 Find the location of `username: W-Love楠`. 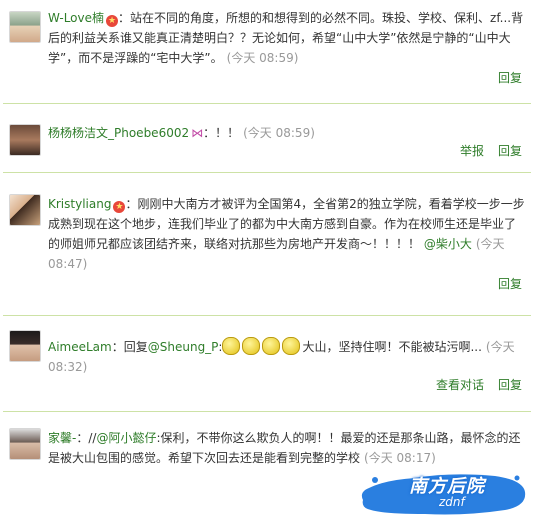

username: W-Love楠 is located at coordinates (76, 18).